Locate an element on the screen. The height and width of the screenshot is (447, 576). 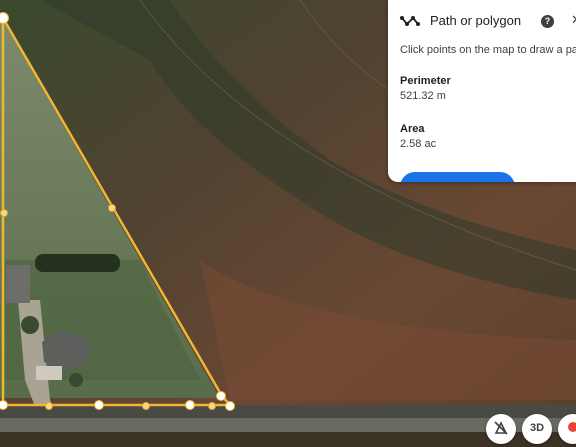
panel-title: Path or polygon is located at coordinates (476, 20).